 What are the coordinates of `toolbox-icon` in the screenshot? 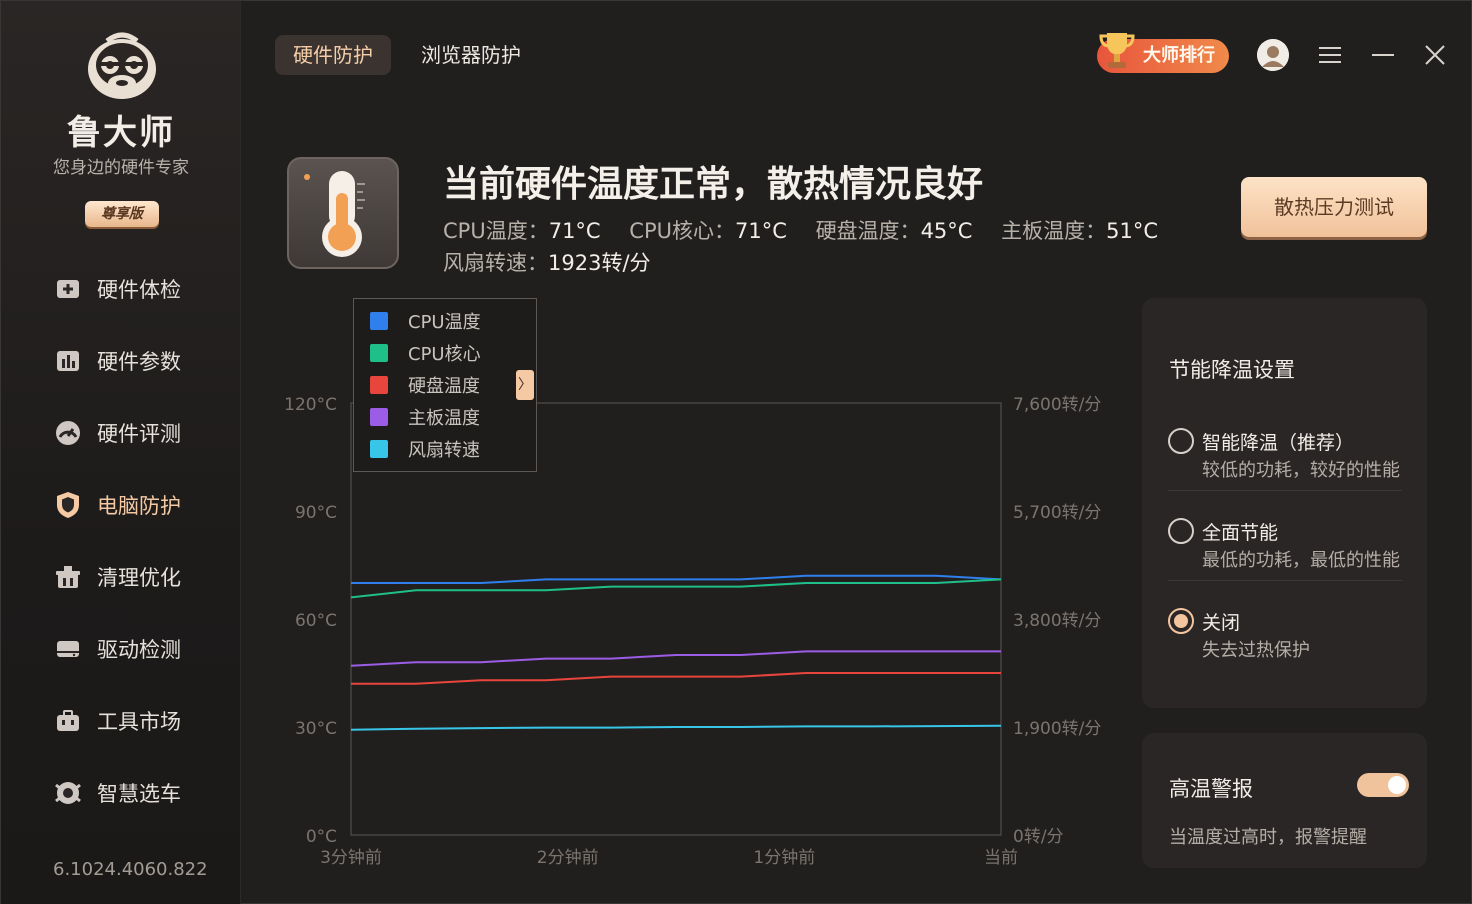 It's located at (68, 721).